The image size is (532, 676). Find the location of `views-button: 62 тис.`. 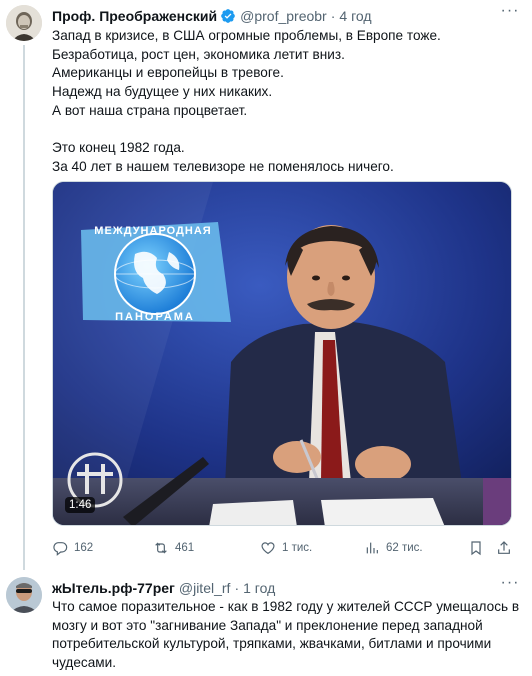

views-button: 62 тис. is located at coordinates (393, 548).